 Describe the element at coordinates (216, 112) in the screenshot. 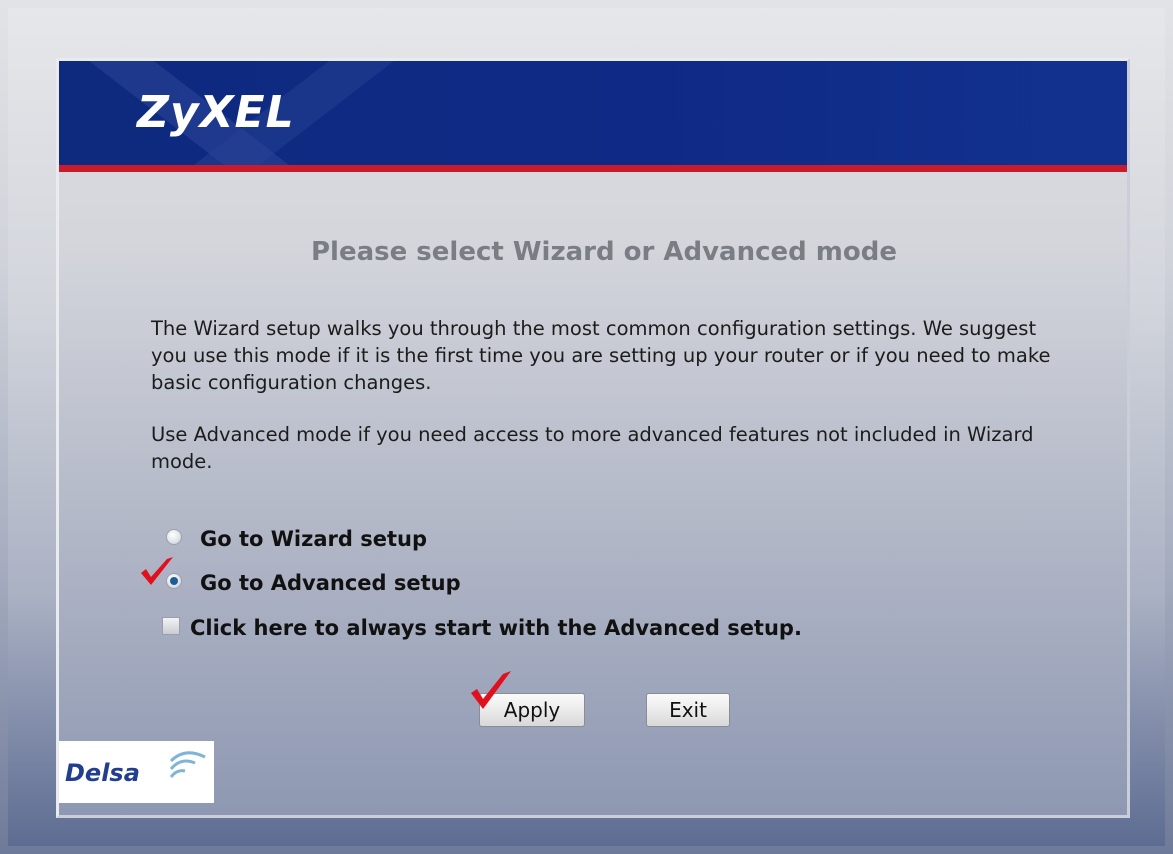

I see `zyxel-logo: ZyXEL` at that location.